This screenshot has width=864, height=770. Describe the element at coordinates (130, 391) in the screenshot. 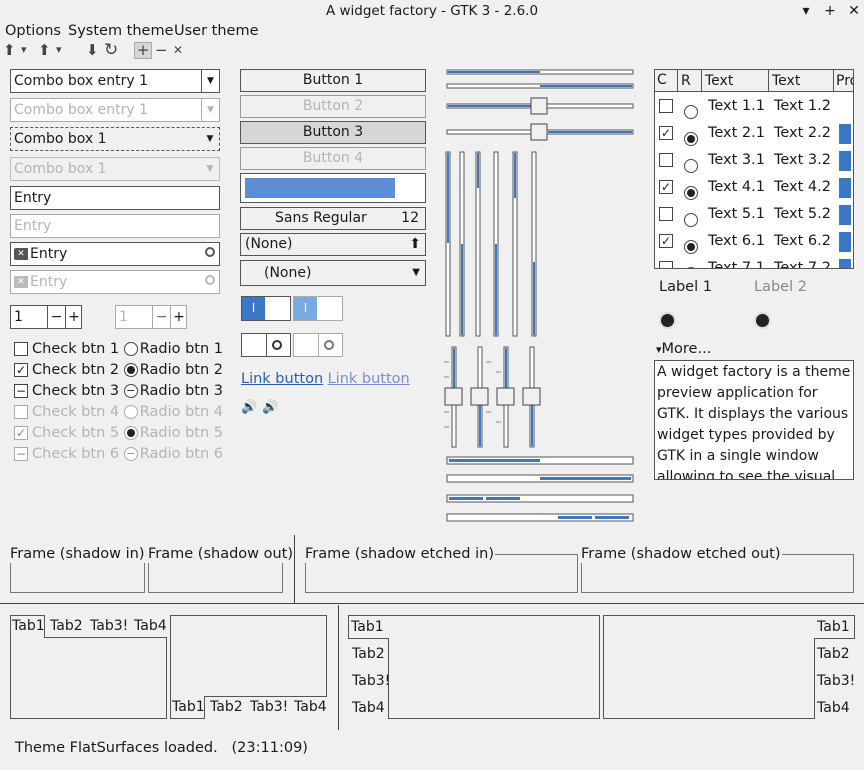

I see `radio-inconsistent: −` at that location.